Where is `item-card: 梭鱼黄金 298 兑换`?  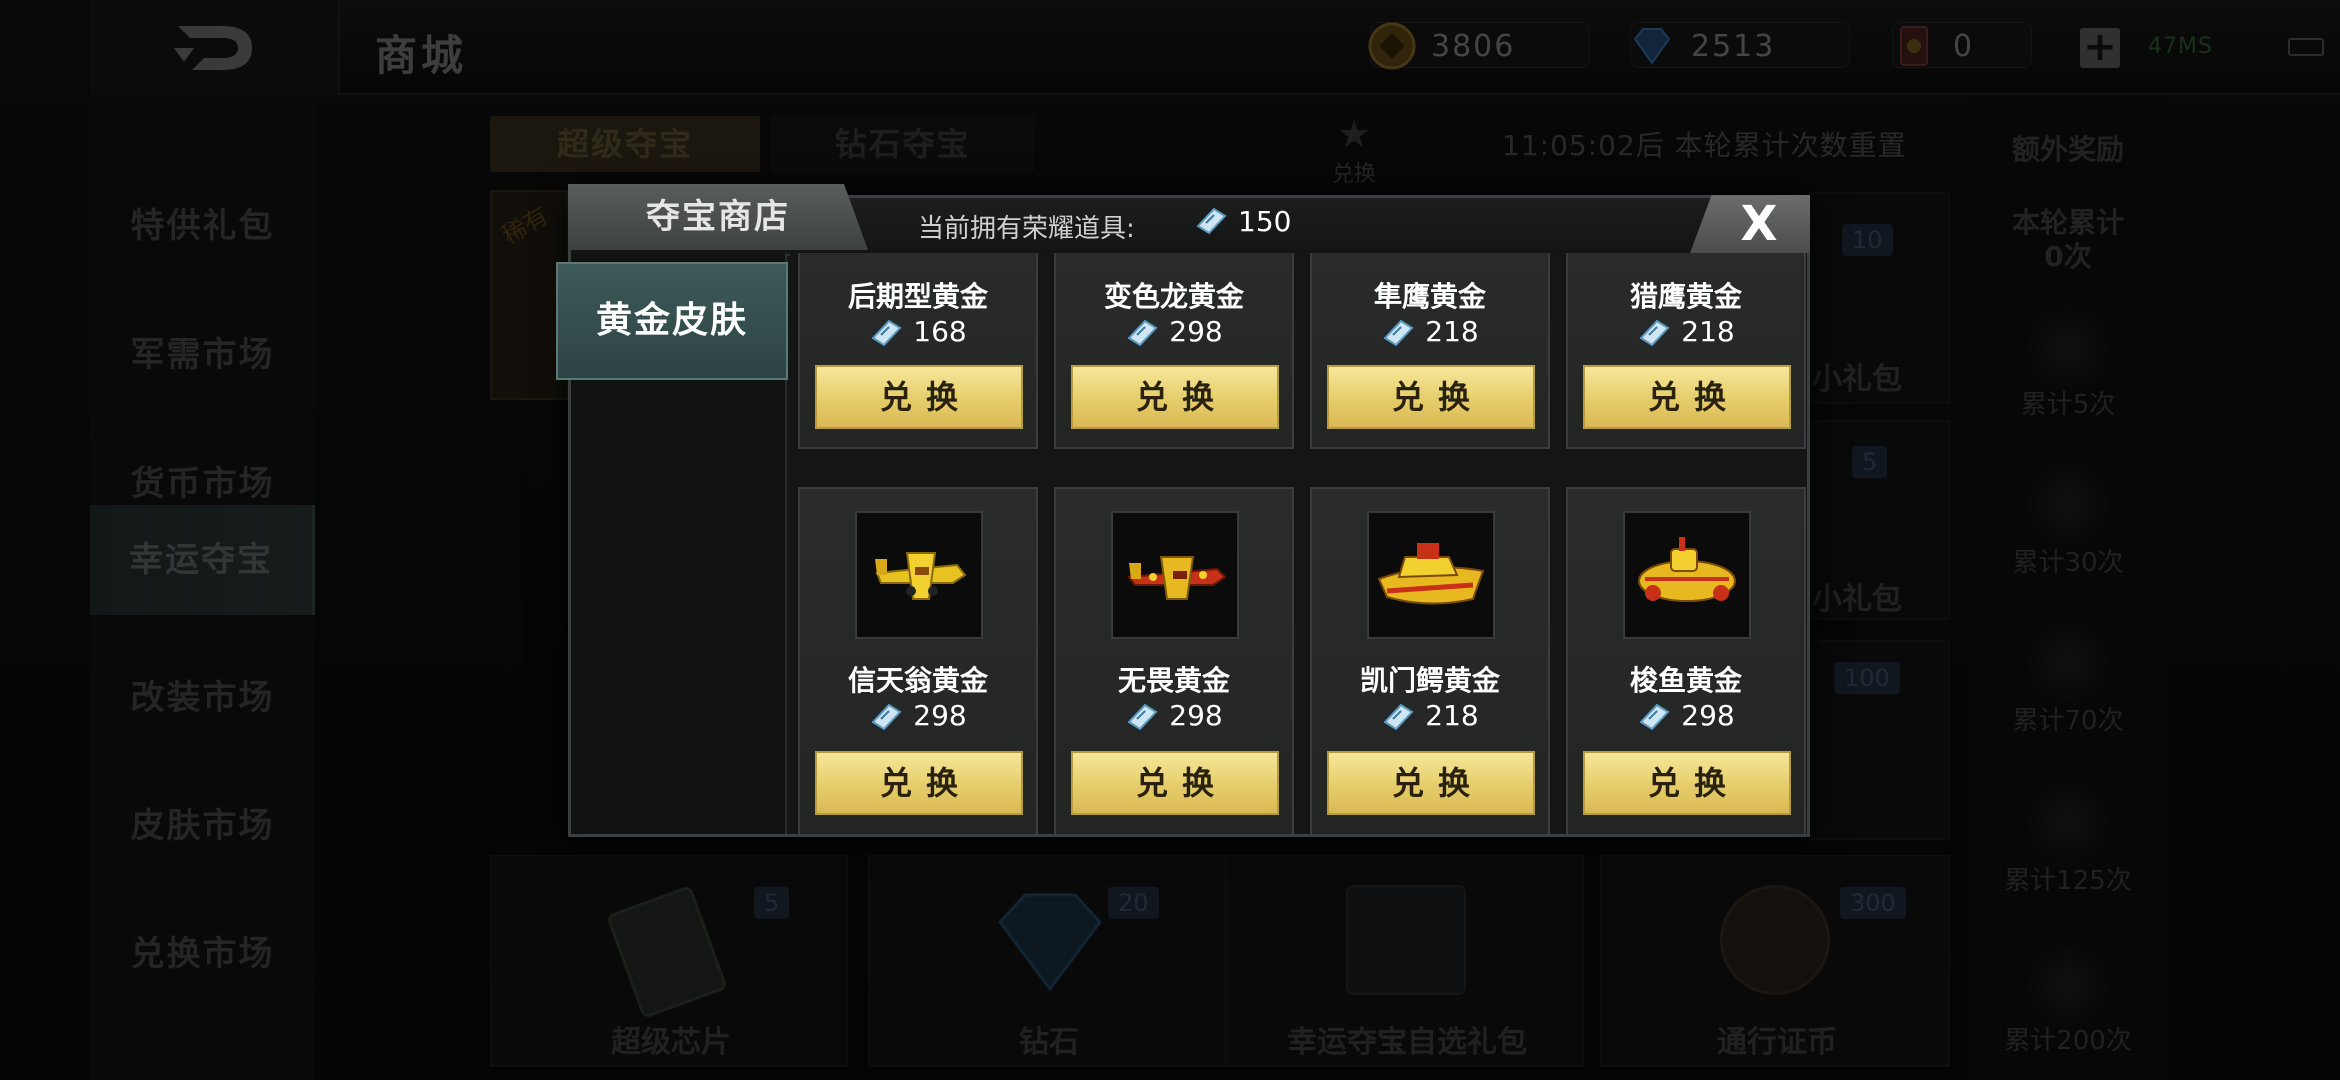 item-card: 梭鱼黄金 298 兑换 is located at coordinates (1686, 660).